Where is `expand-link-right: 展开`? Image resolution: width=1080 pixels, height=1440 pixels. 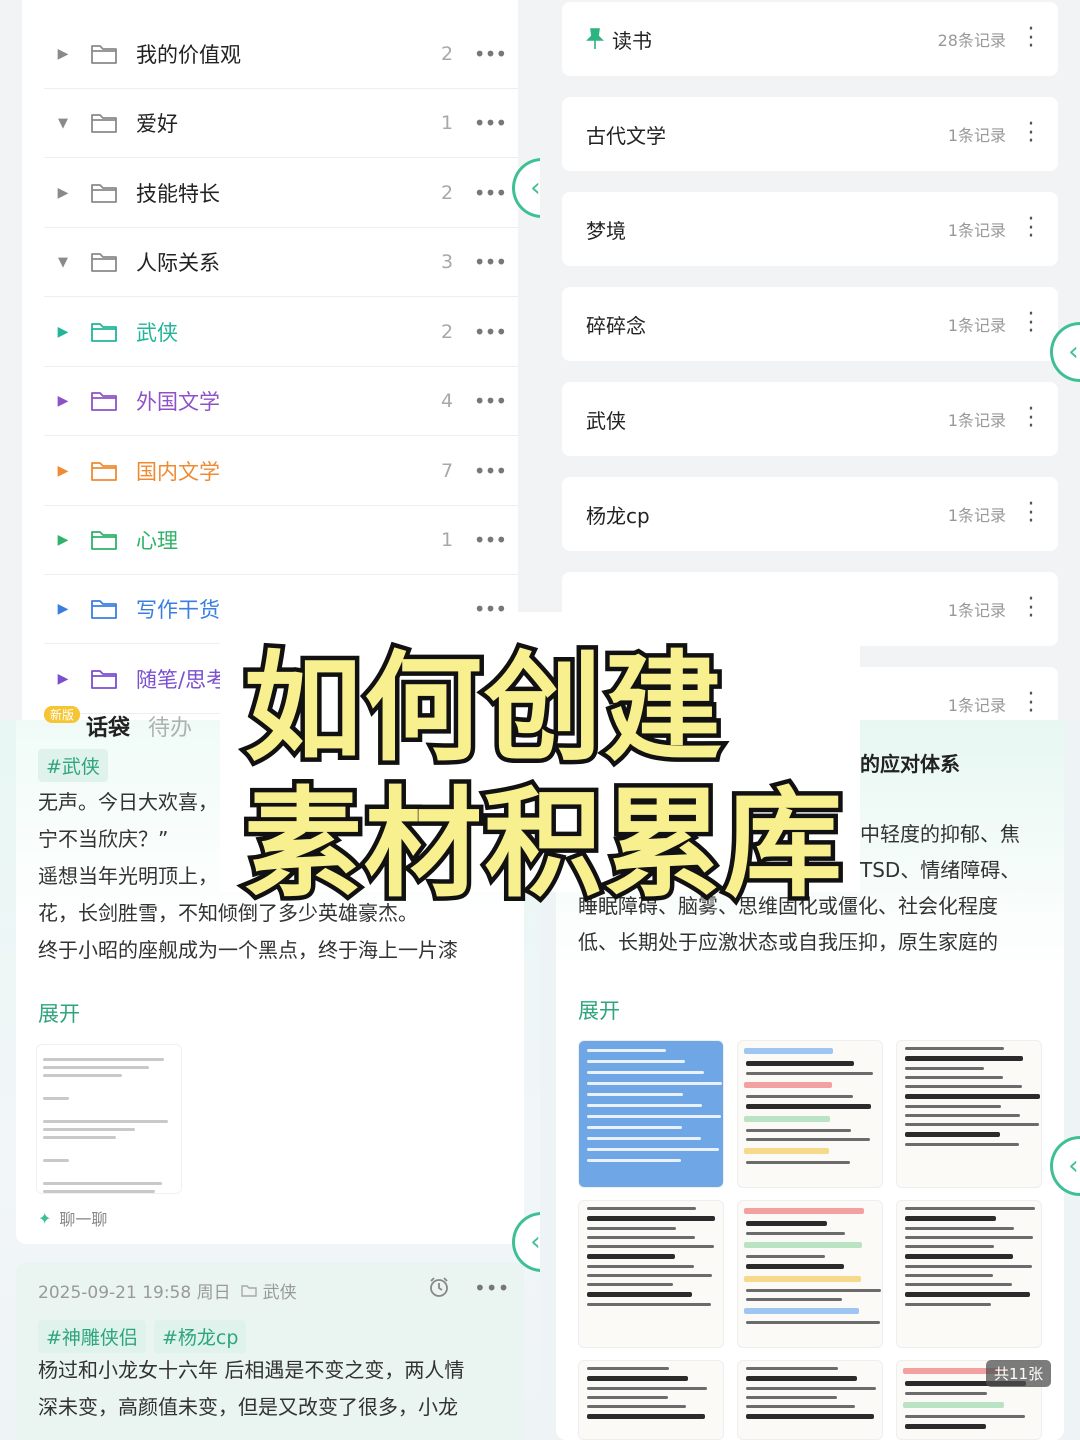 expand-link-right: 展开 is located at coordinates (599, 1010).